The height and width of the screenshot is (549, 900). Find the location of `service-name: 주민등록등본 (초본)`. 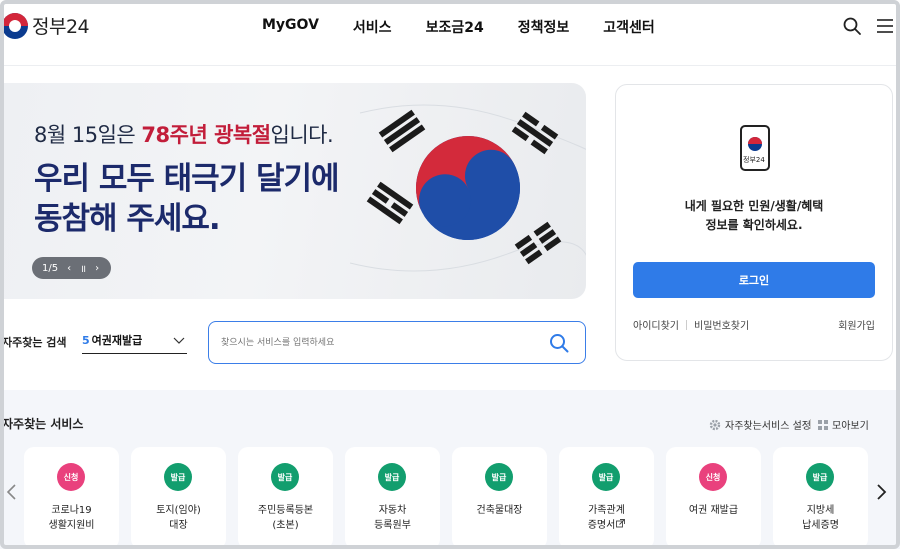

service-name: 주민등록등본 (초본) is located at coordinates (285, 518).